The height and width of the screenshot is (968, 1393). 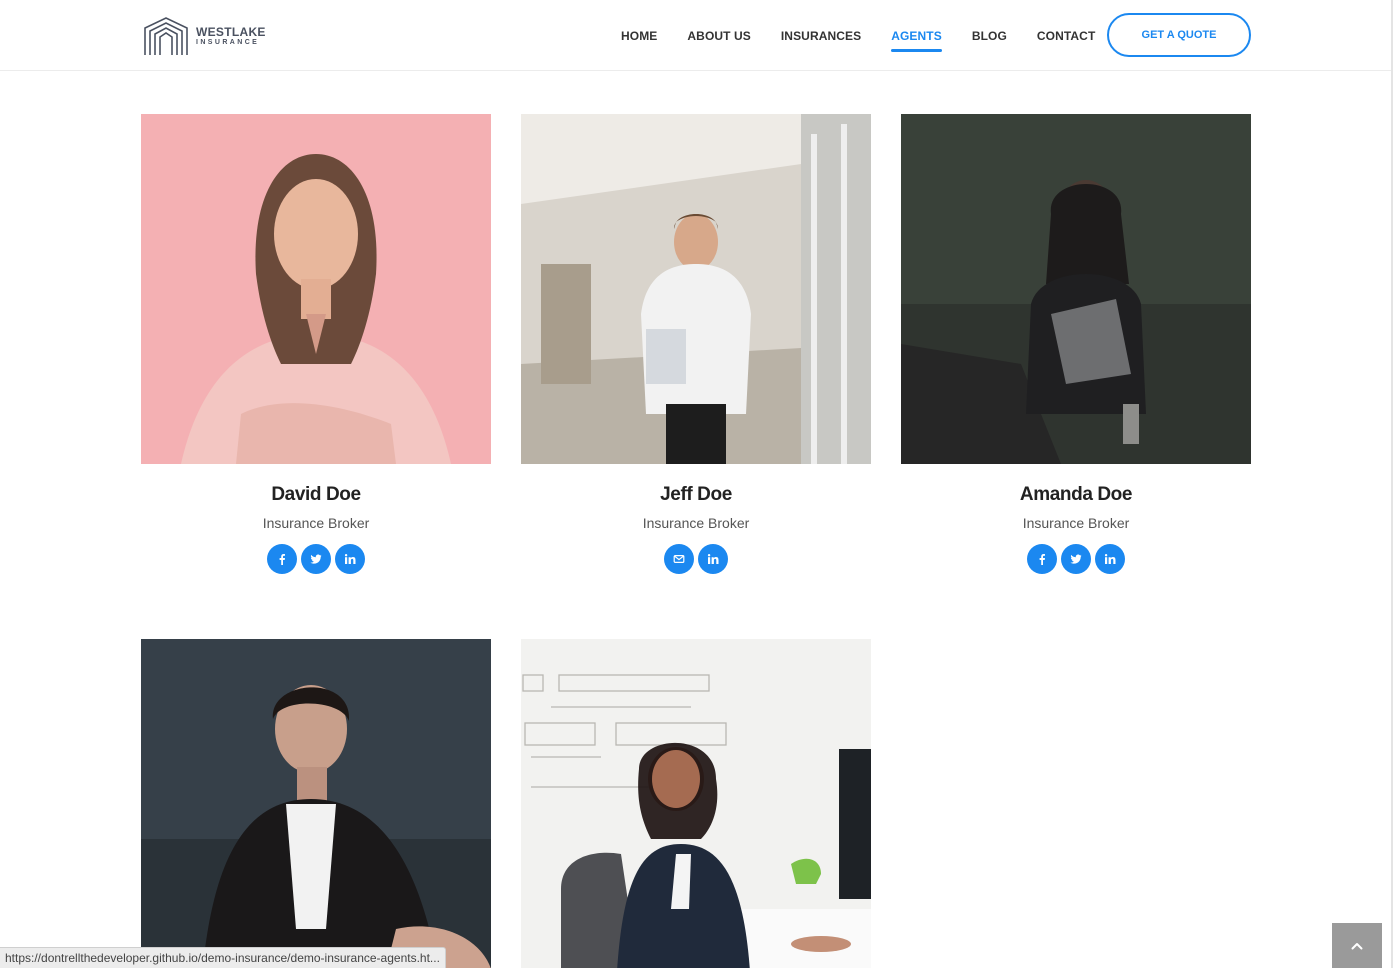 I want to click on brand-subtitle: INSURANCE, so click(x=228, y=42).